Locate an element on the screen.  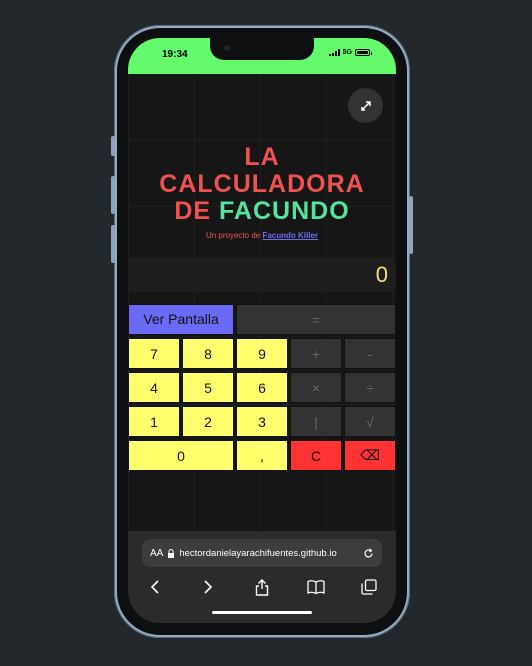
browser-nav is located at coordinates (262, 587).